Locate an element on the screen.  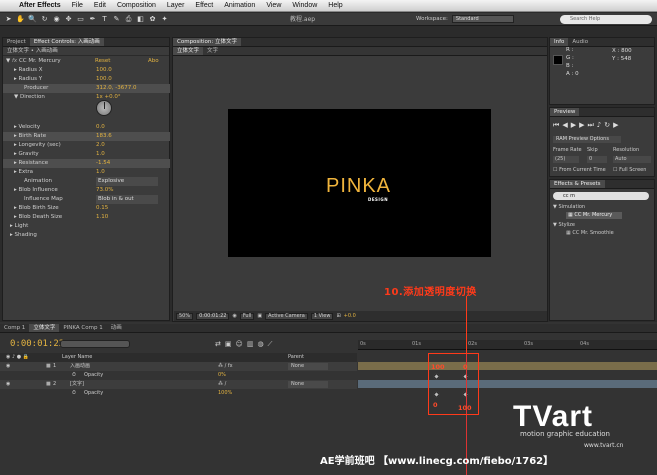
view-layout-dropdown: 1 View is located at coordinates (322, 316).